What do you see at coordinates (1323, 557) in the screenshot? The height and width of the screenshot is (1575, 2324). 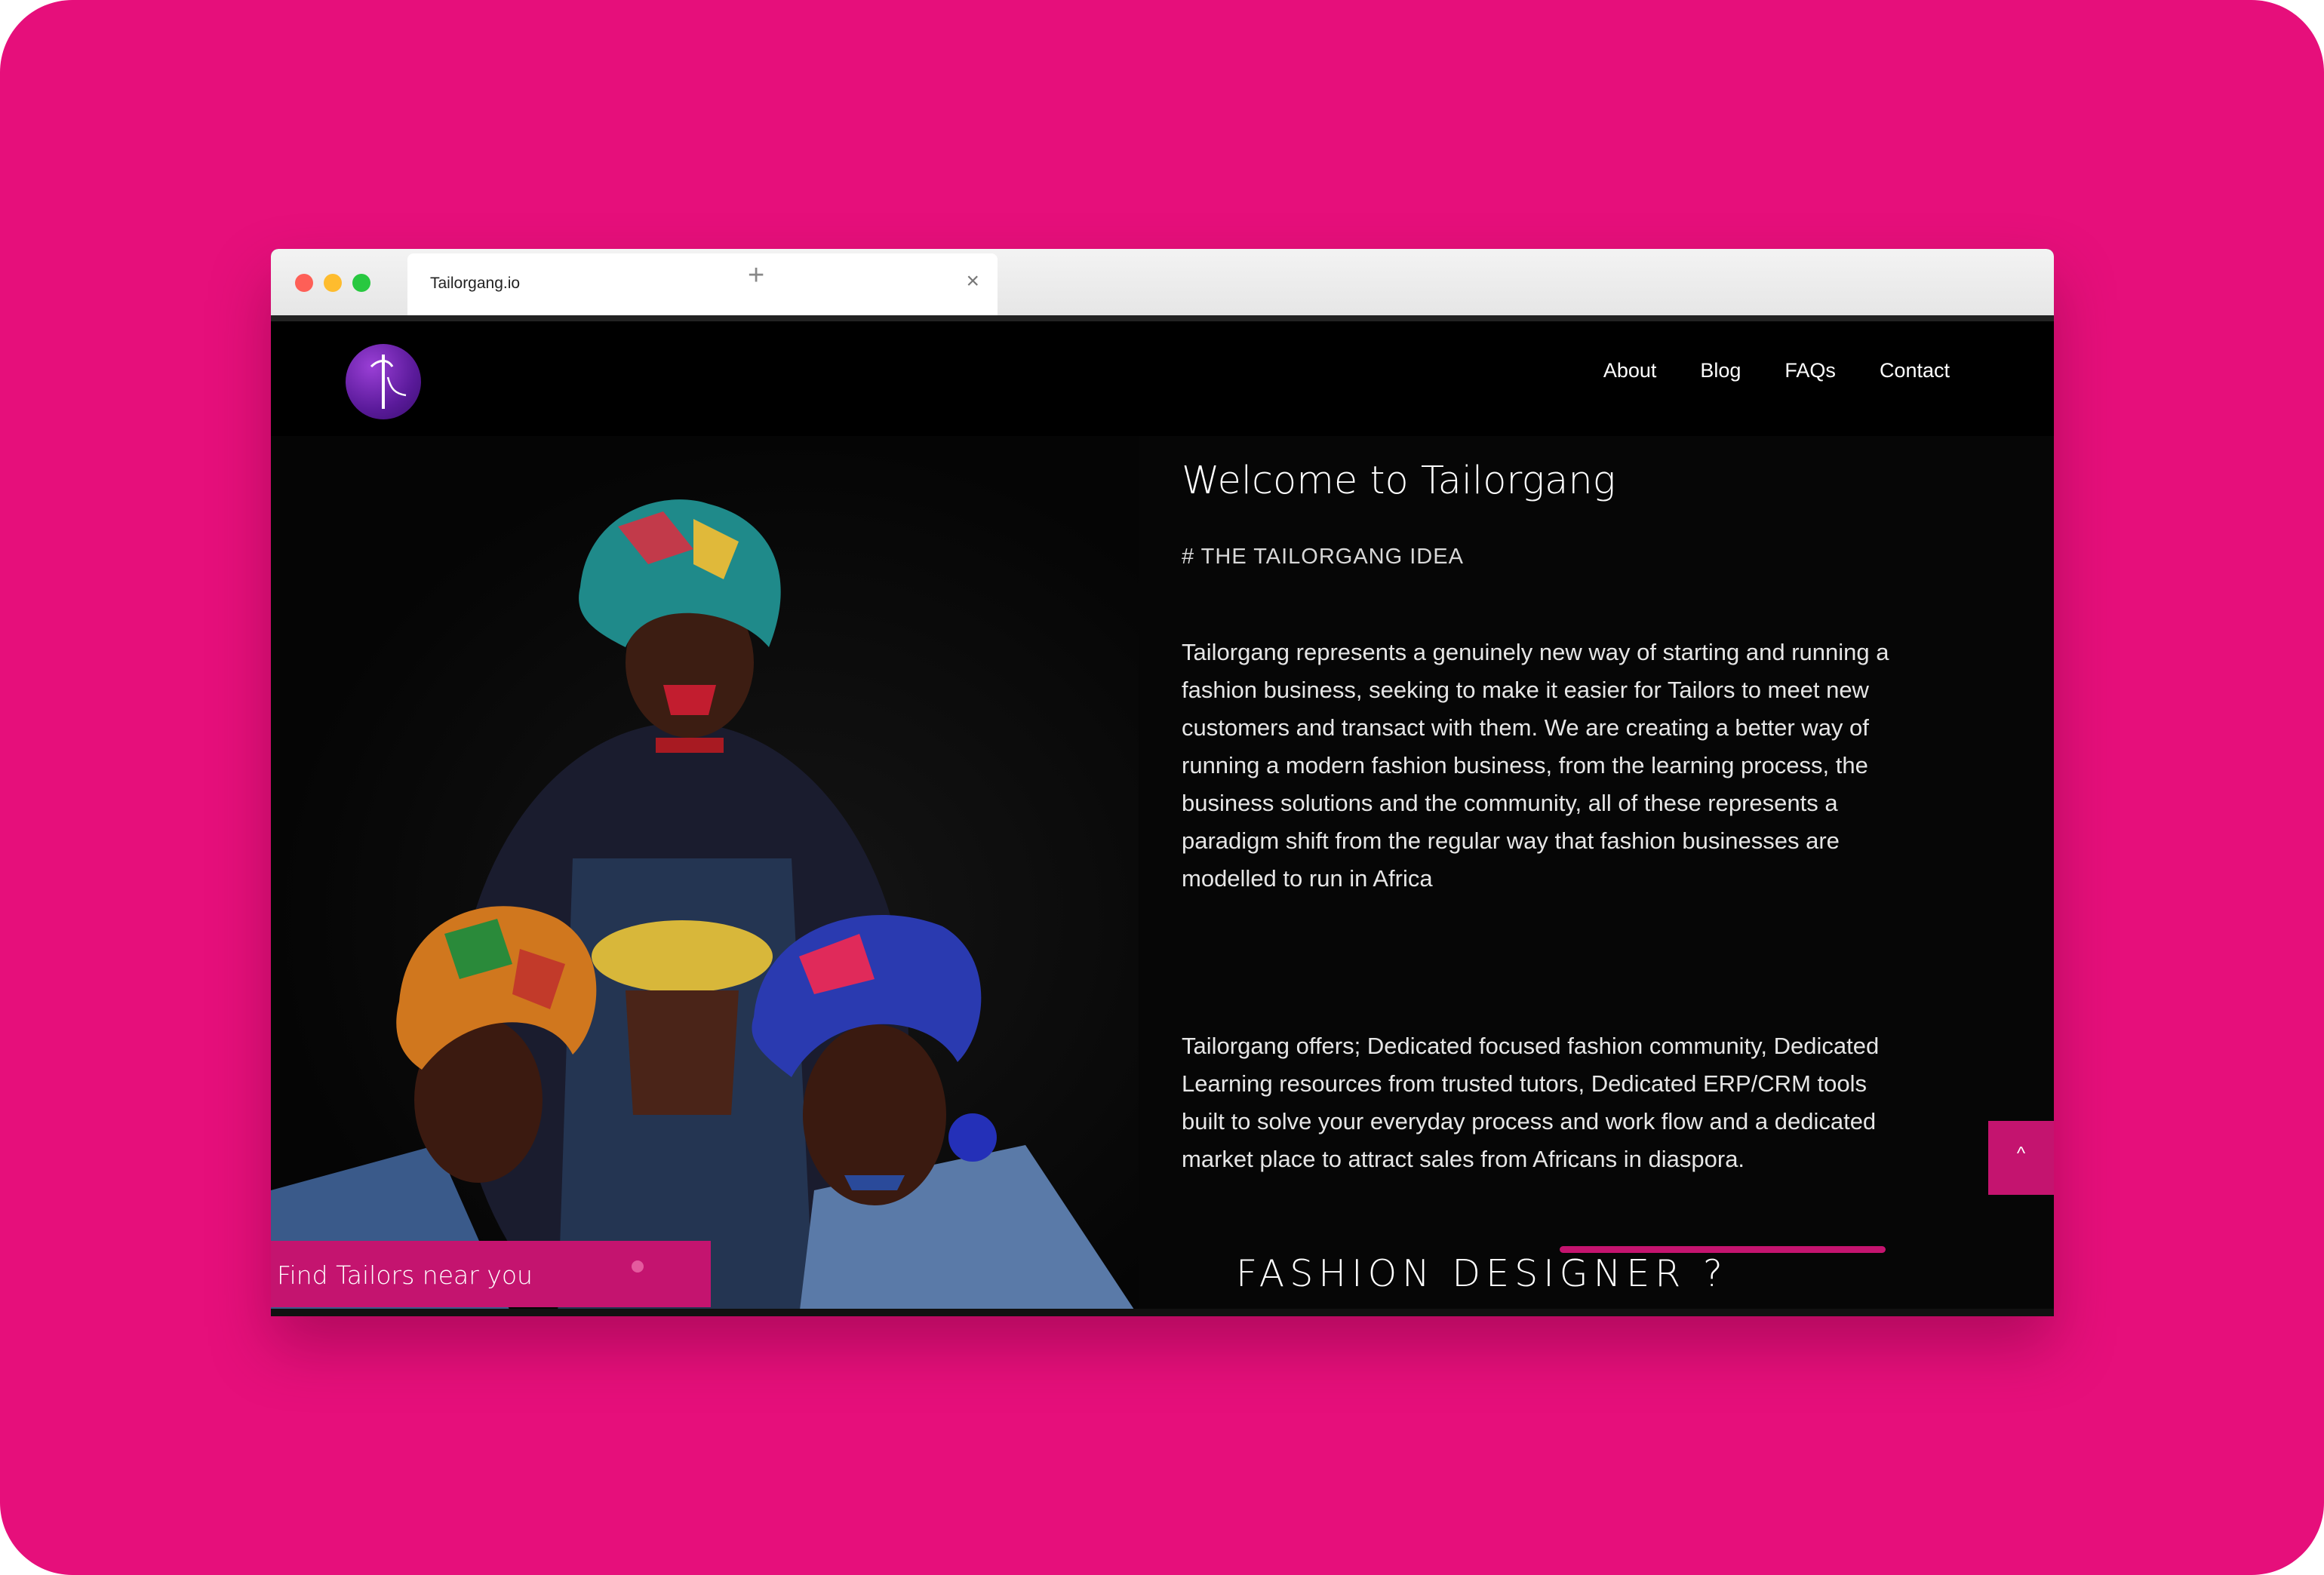 I see `section-subtitle: # THE TAILORGANG IDEA` at bounding box center [1323, 557].